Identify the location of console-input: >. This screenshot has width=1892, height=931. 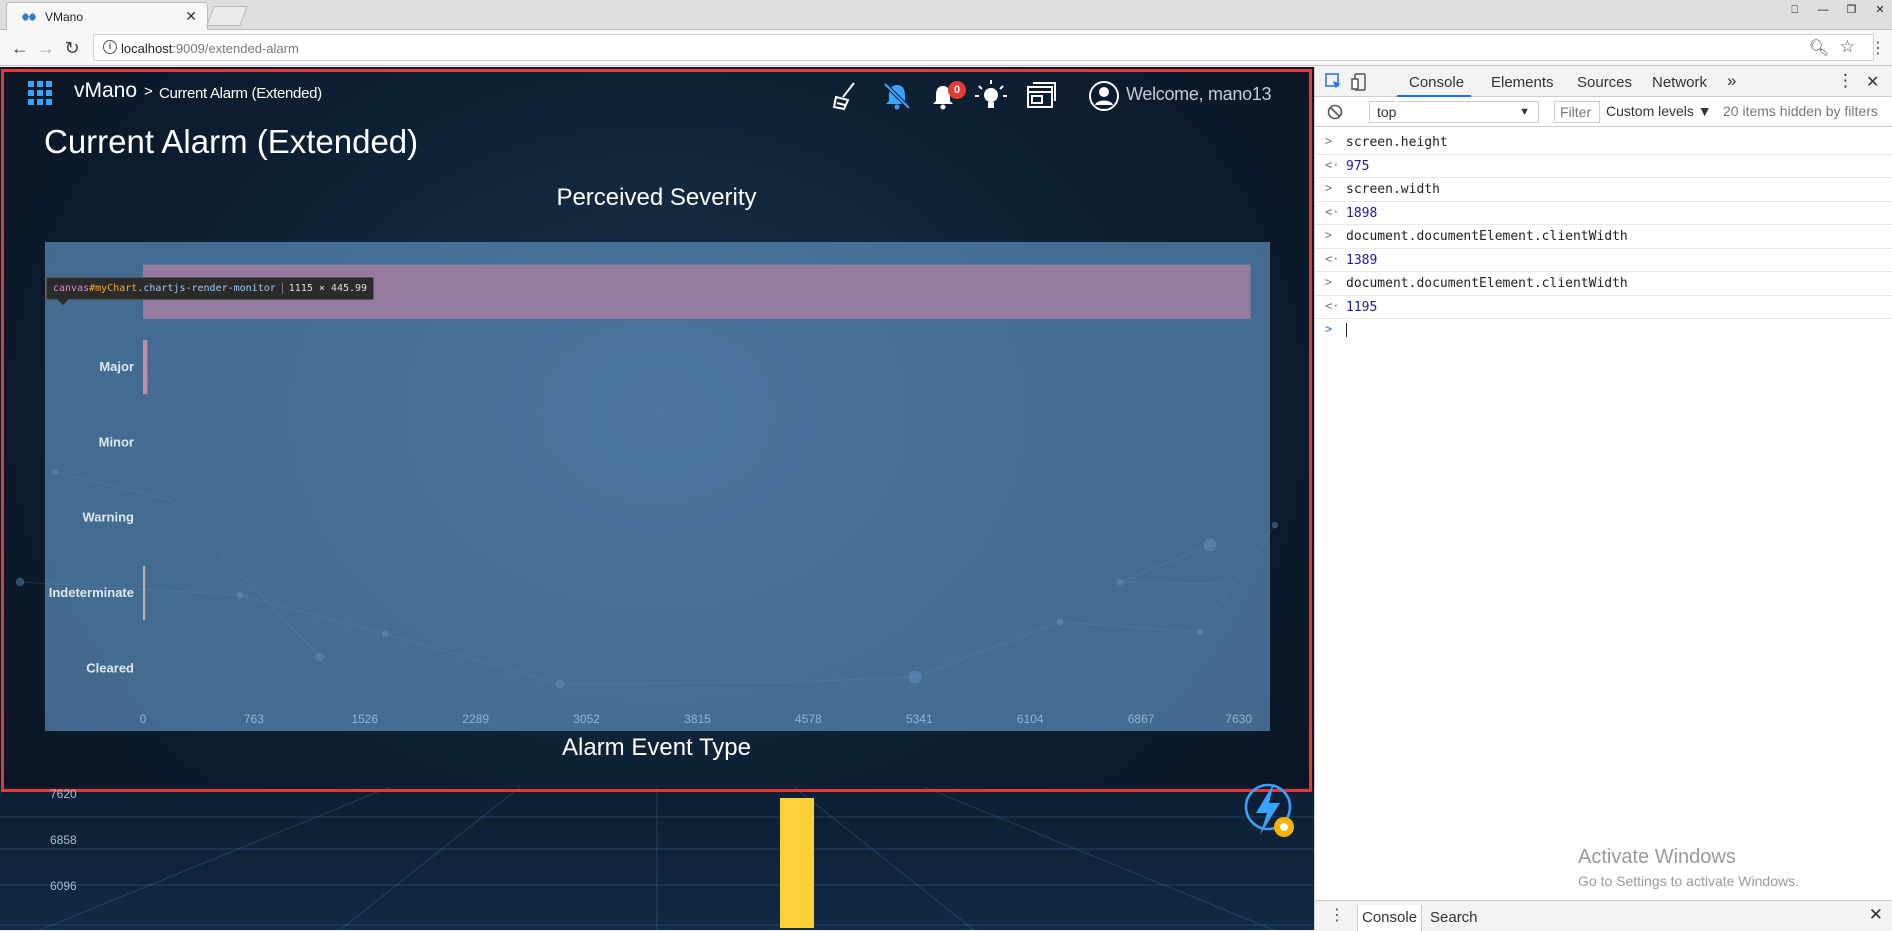
(1603, 331).